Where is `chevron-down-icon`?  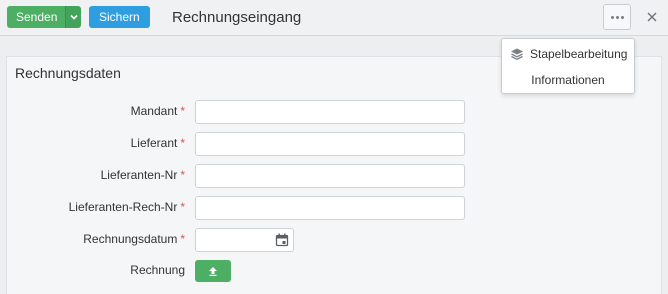
chevron-down-icon is located at coordinates (74, 17).